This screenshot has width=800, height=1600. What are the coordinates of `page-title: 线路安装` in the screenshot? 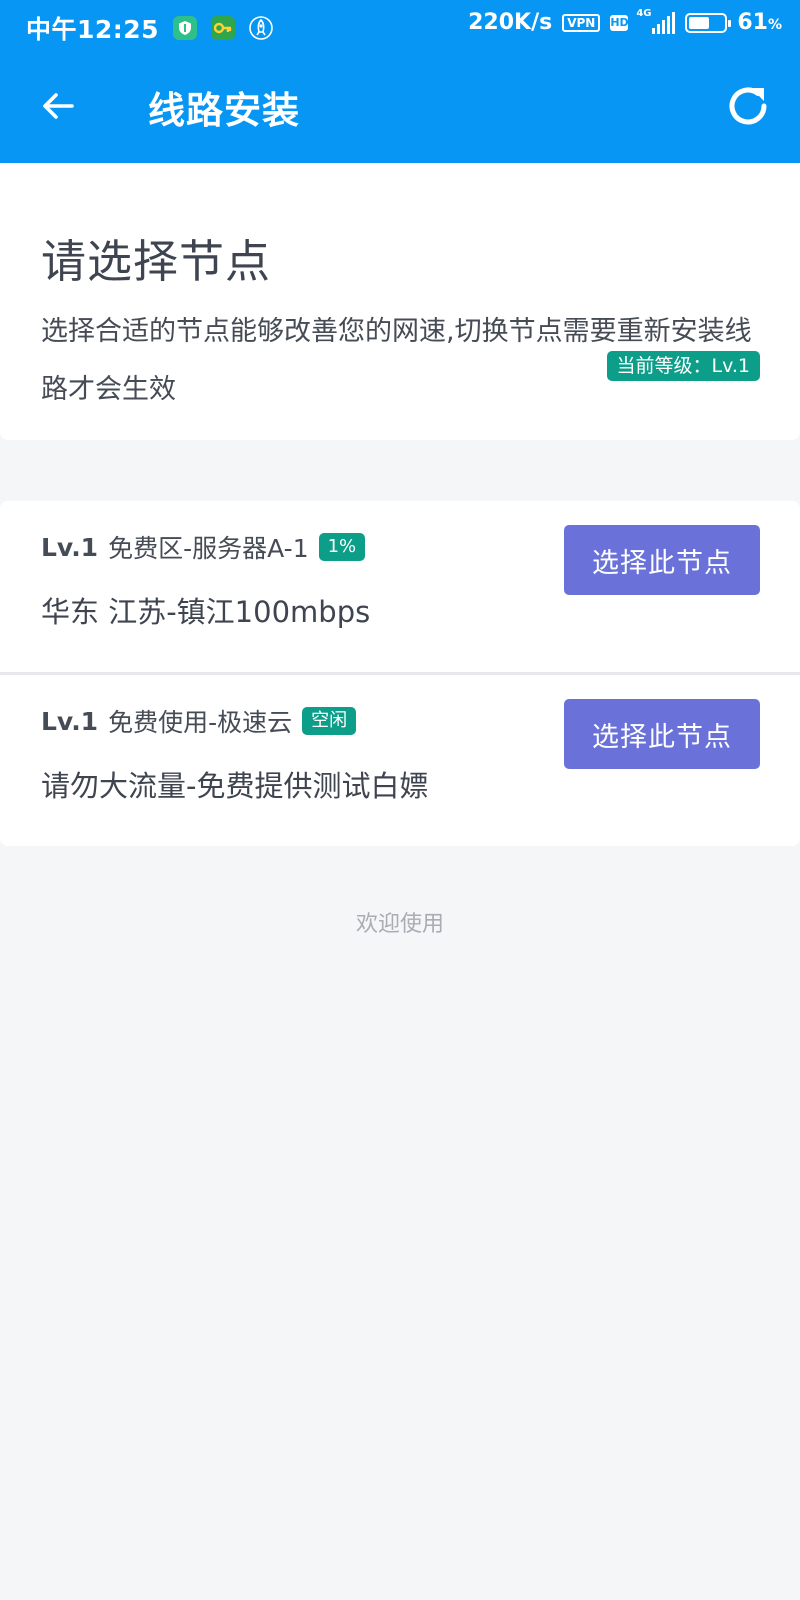 It's located at (224, 110).